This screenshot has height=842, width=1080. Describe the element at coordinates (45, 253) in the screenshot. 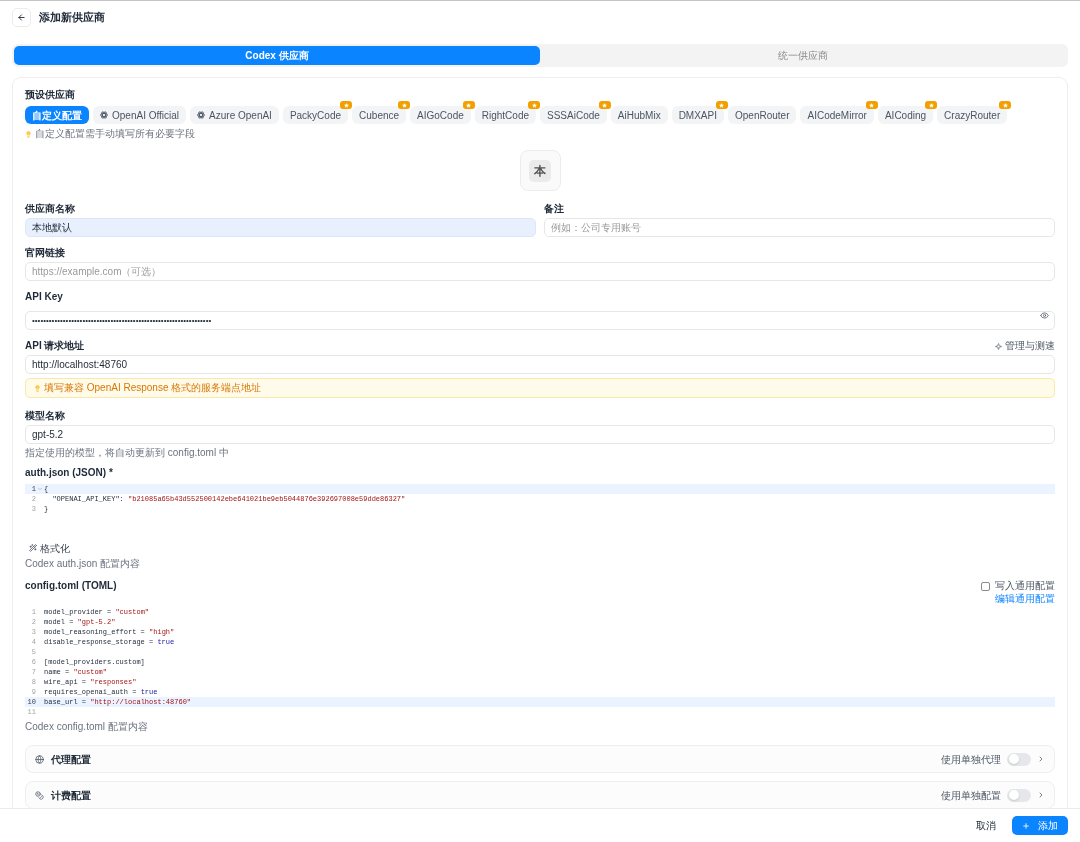

I see `field-label: 官网链接` at that location.